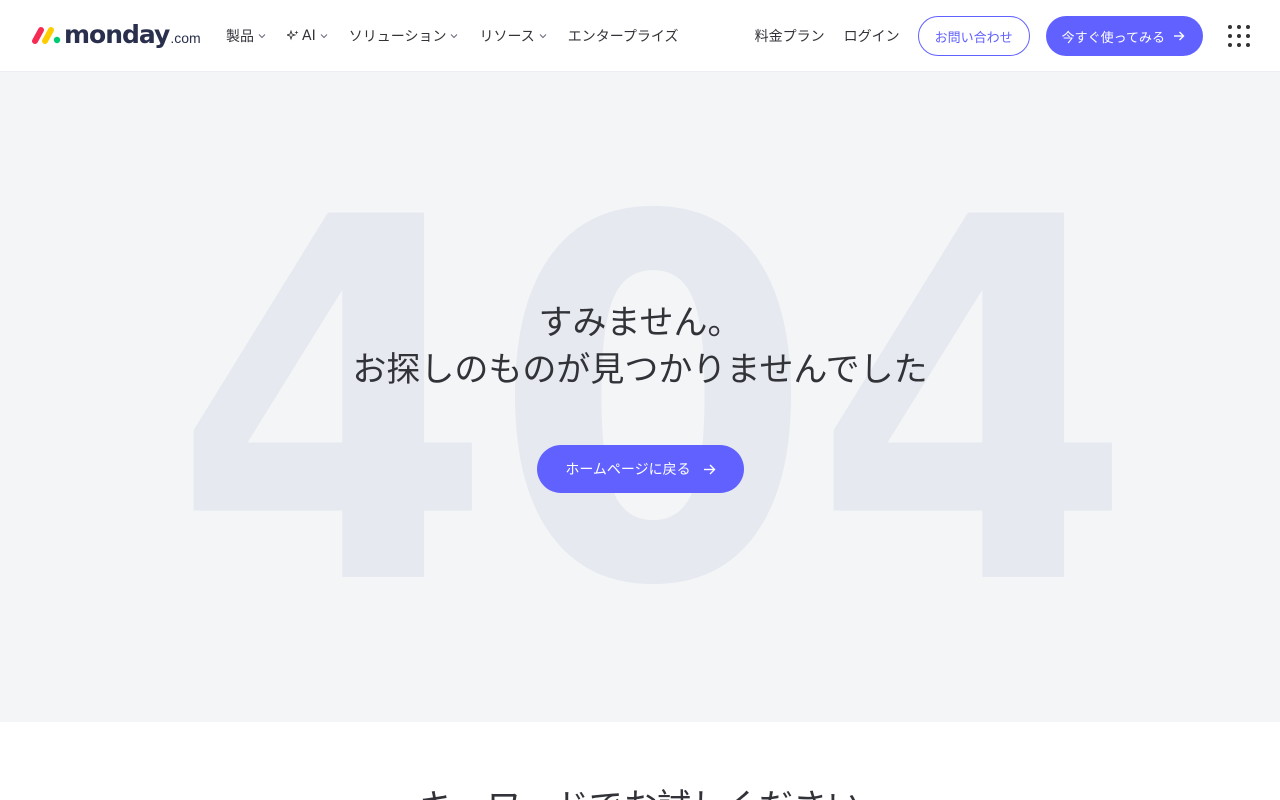  I want to click on logo-wordmark: monday, so click(117, 34).